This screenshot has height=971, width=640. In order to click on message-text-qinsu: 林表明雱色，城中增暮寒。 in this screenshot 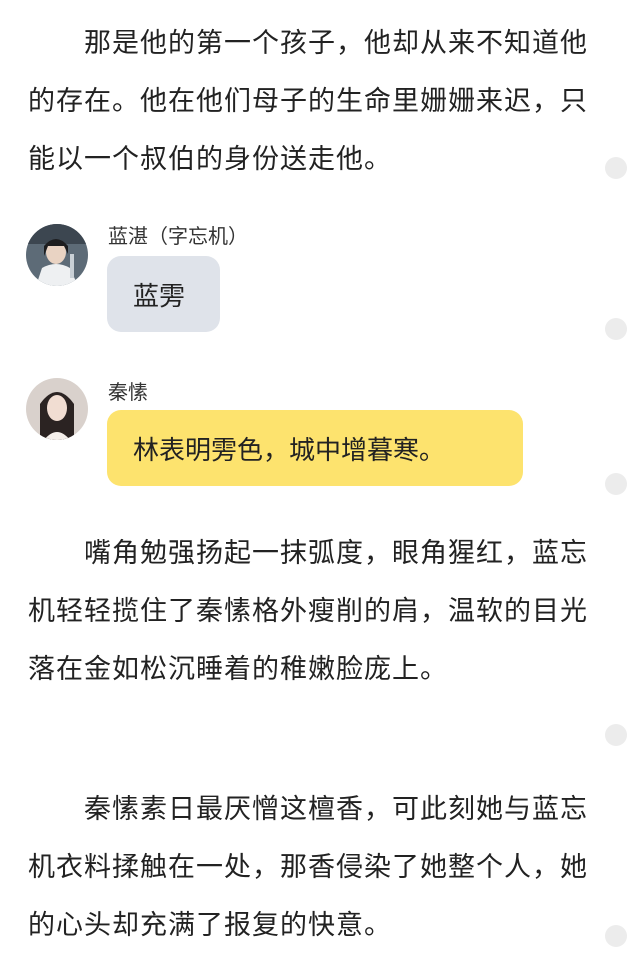, I will do `click(289, 450)`.